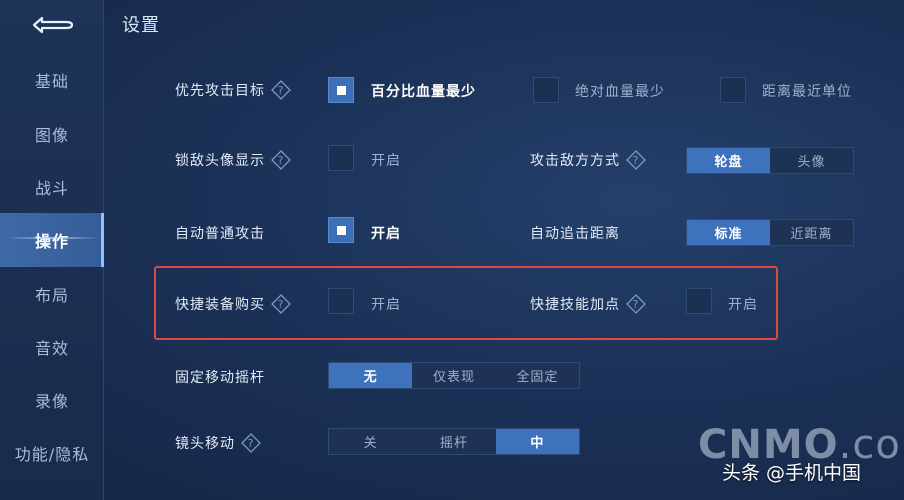  What do you see at coordinates (52, 134) in the screenshot?
I see `sidebar-item-image: 图像` at bounding box center [52, 134].